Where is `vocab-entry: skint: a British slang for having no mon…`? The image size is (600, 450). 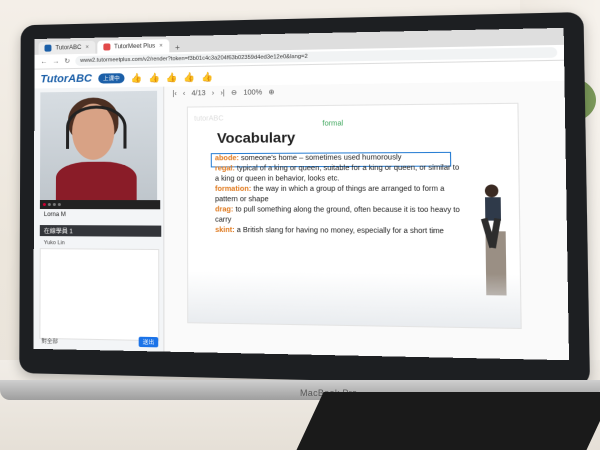
vocab-entry: skint: a British slang for having no mon… is located at coordinates (339, 232).